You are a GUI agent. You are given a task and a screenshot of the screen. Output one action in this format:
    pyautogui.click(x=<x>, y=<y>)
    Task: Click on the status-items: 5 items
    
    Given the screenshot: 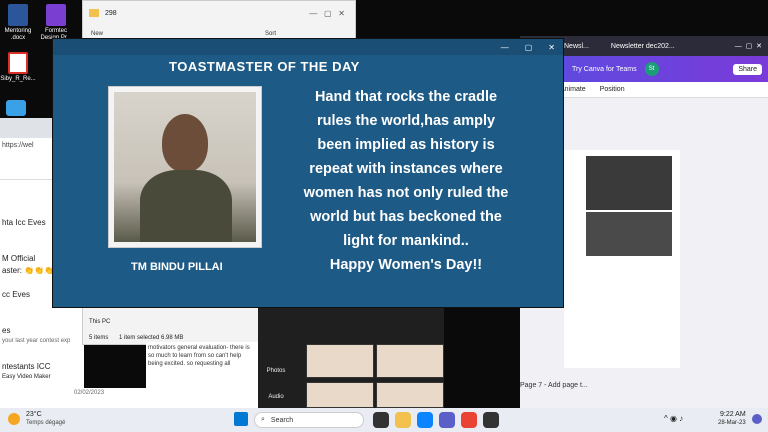 What is the action you would take?
    pyautogui.click(x=99, y=338)
    